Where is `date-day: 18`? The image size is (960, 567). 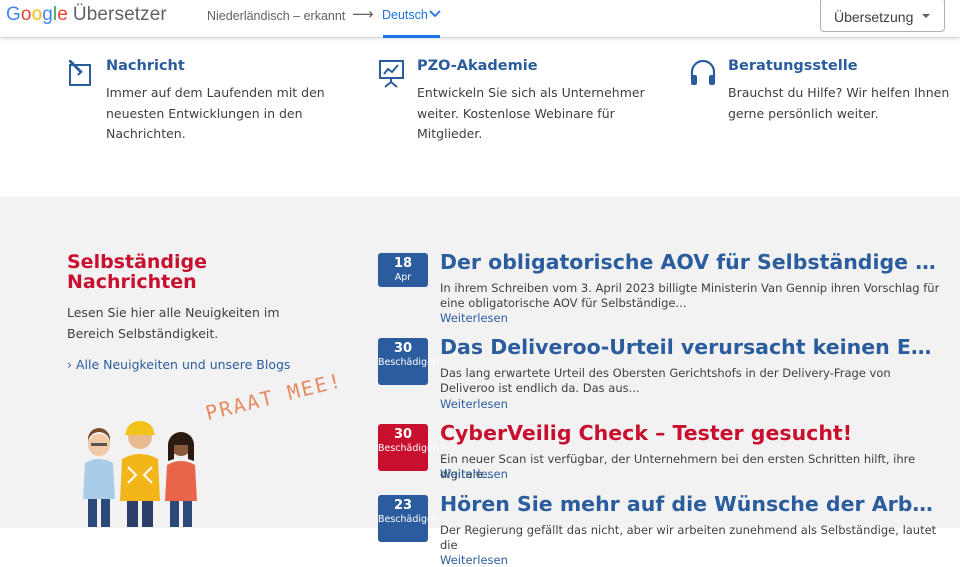 date-day: 18 is located at coordinates (403, 263).